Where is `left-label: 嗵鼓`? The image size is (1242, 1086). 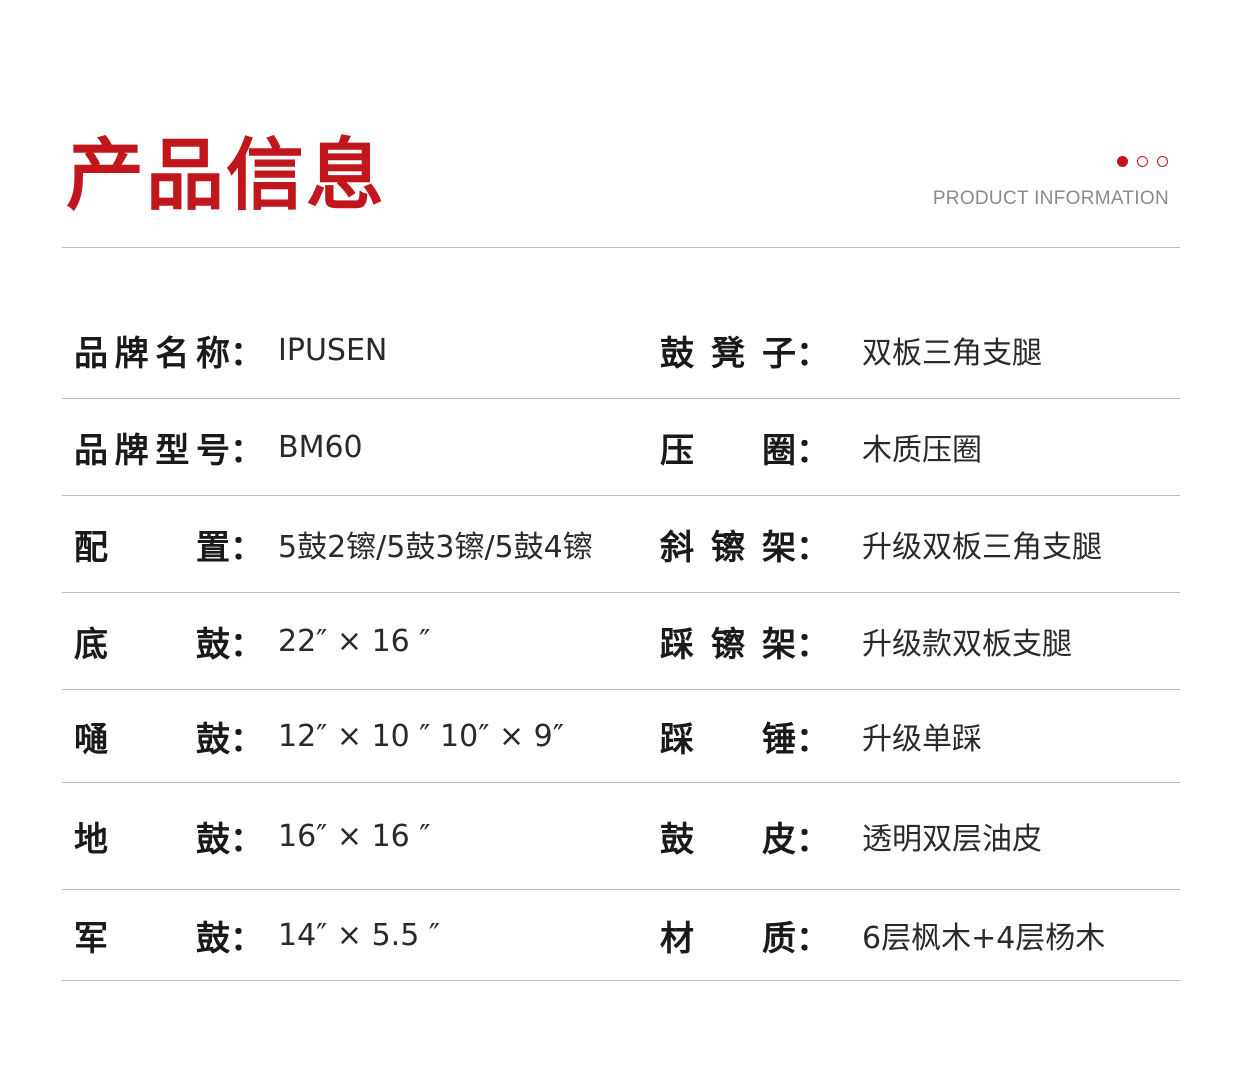
left-label: 嗵鼓 is located at coordinates (163, 736).